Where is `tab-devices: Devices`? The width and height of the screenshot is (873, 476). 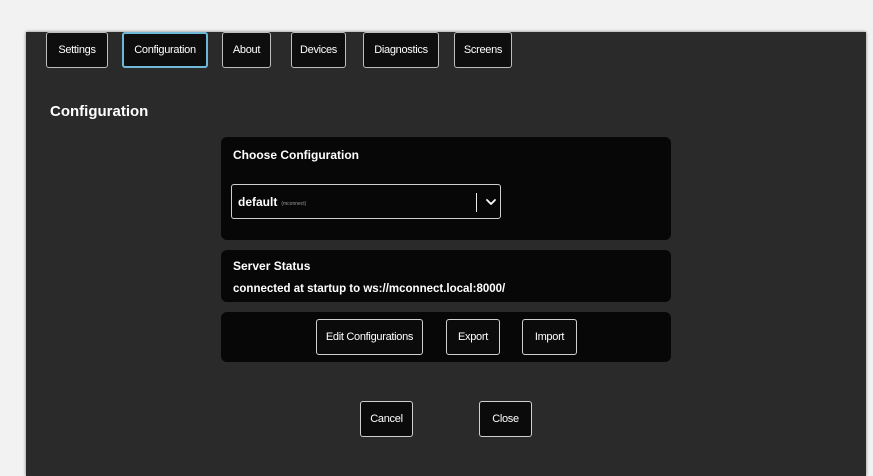
tab-devices: Devices is located at coordinates (318, 50).